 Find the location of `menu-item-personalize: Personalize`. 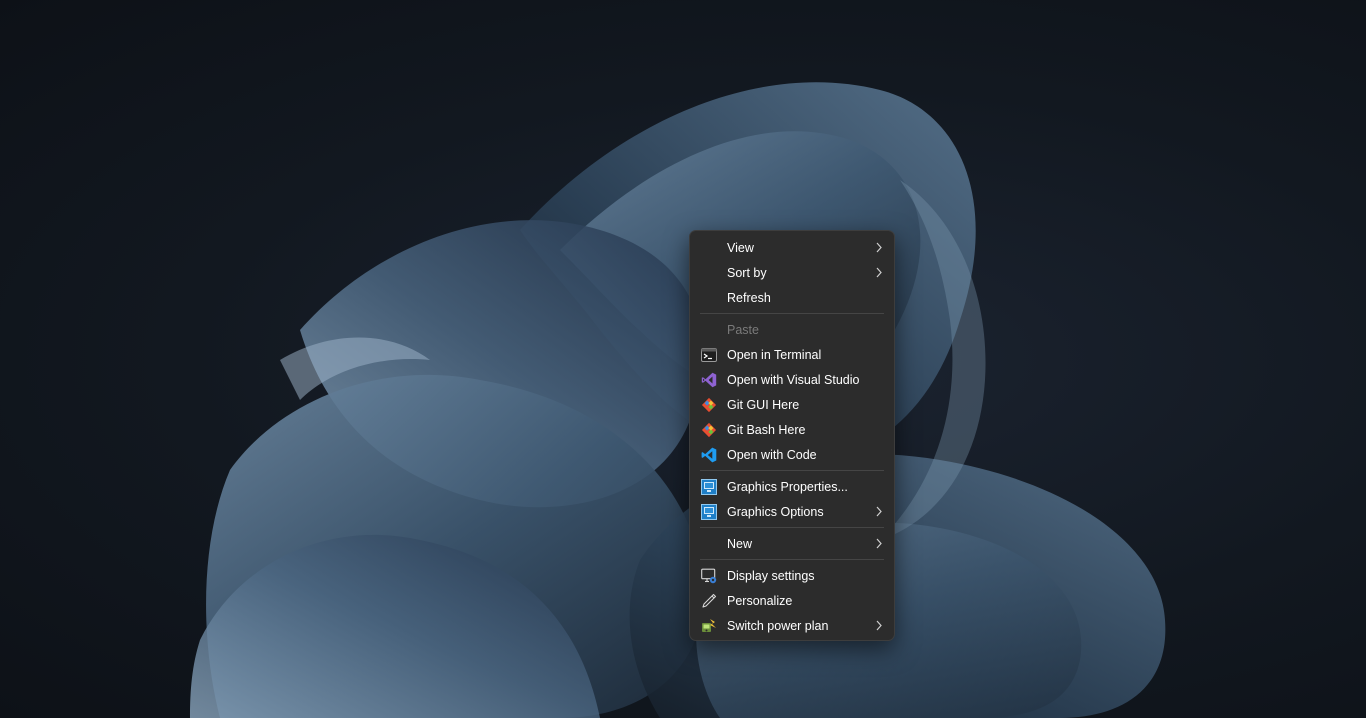

menu-item-personalize: Personalize is located at coordinates (792, 600).